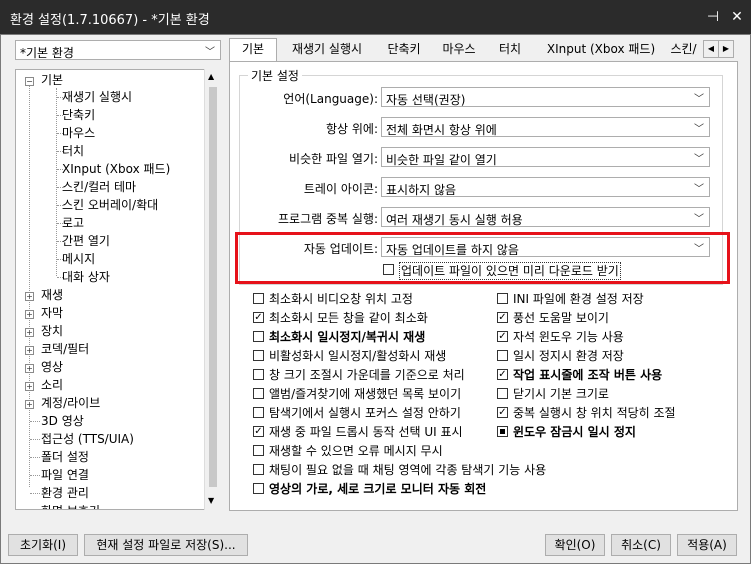 The width and height of the screenshot is (751, 564). Describe the element at coordinates (327, 50) in the screenshot. I see `tab-startup: 재생기 실행시` at that location.